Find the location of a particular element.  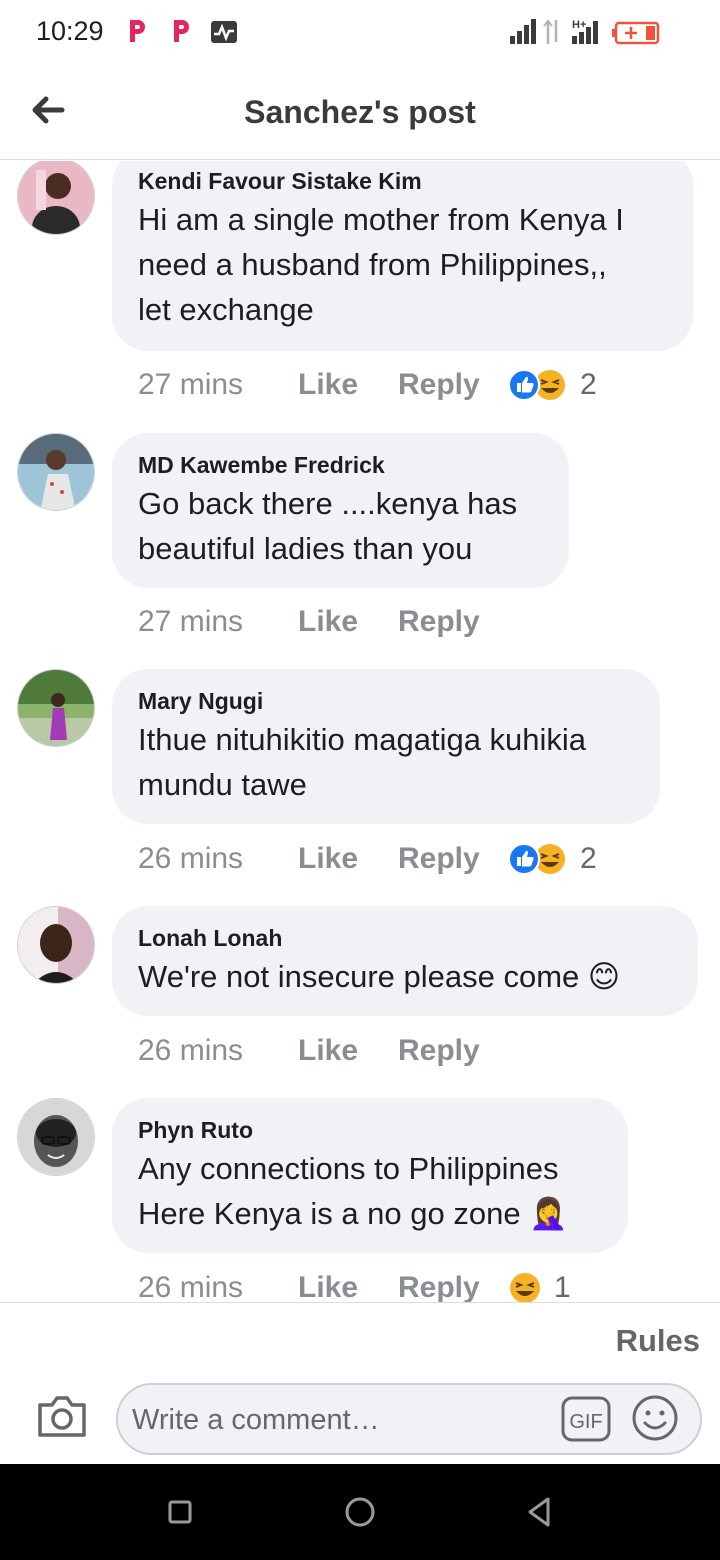

activity-monitor-icon is located at coordinates (224, 32).